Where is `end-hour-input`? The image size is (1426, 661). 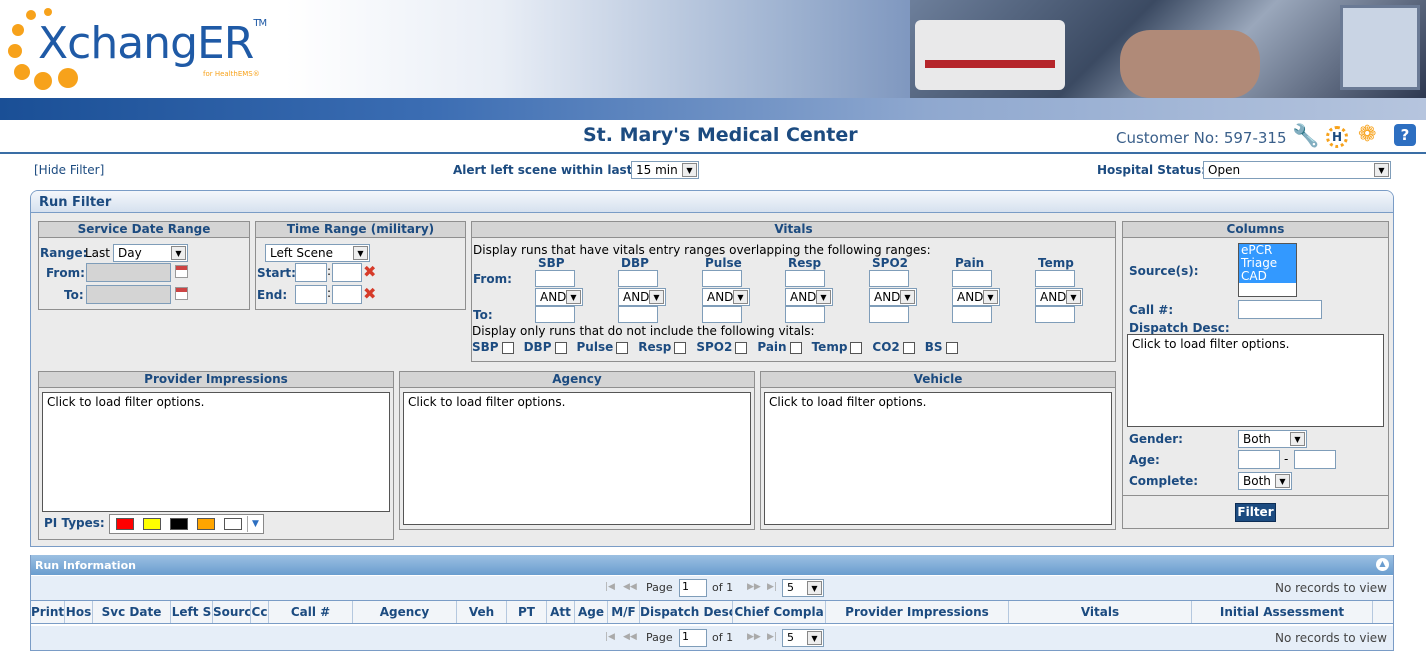
end-hour-input is located at coordinates (311, 294).